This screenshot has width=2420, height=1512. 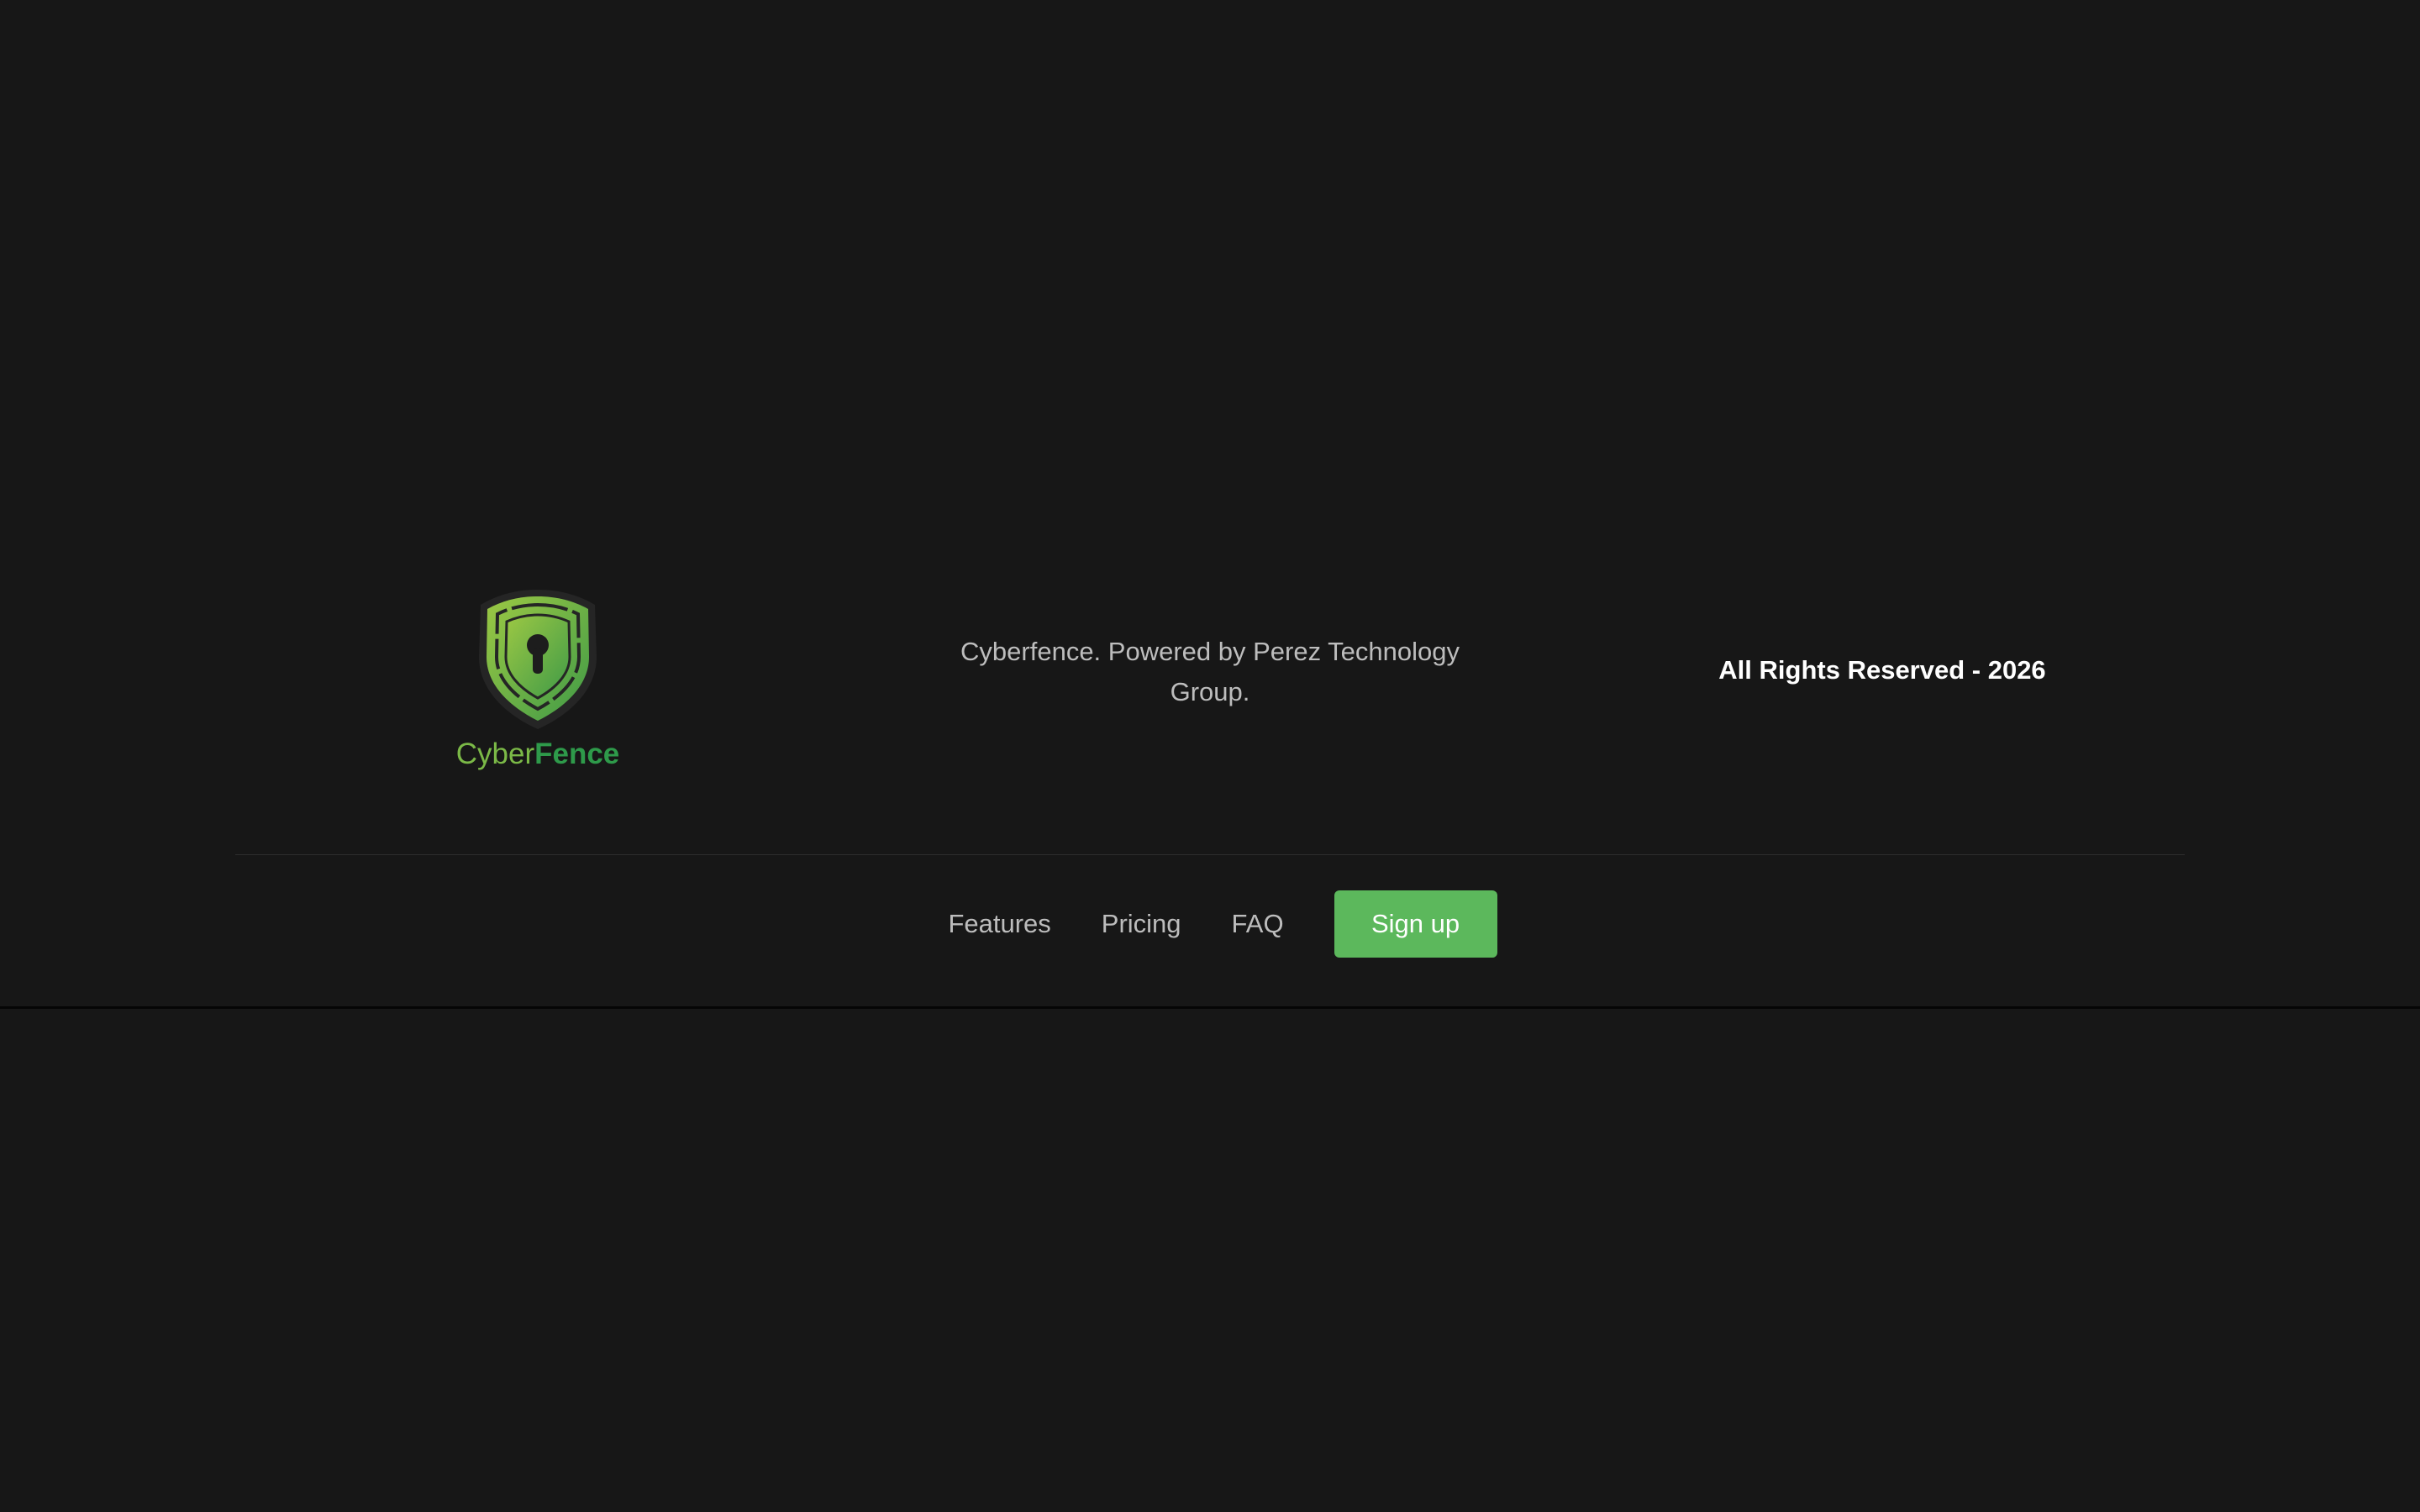 I want to click on nav-link-faq: FAQ, so click(x=1258, y=924).